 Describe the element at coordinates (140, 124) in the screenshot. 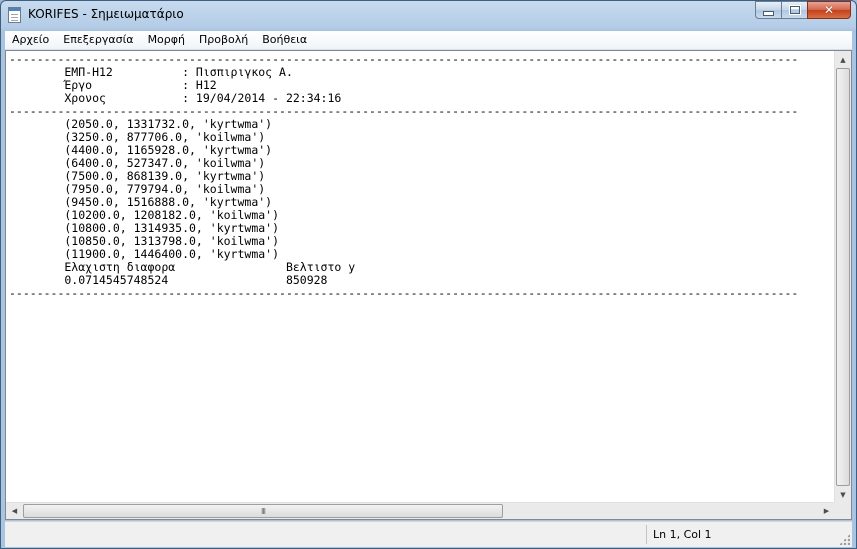

I see `document-line: (2050.0, 1331732.0, 'kyrtwma')` at that location.